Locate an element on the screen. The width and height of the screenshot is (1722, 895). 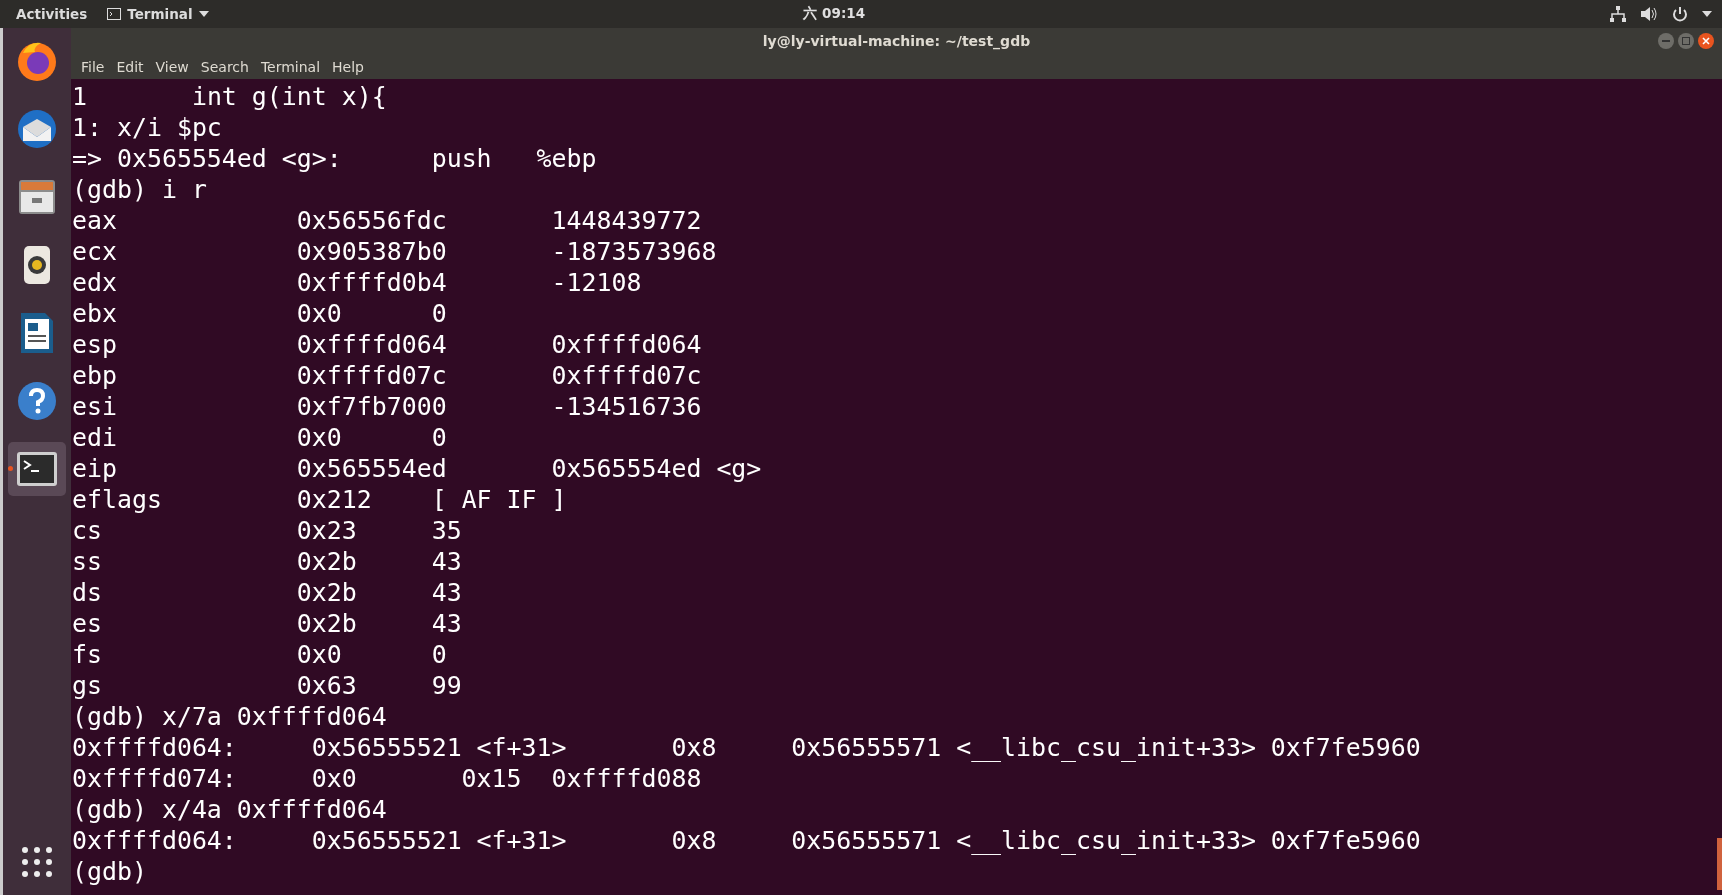
terminal-line: esp 0xffffd064 0xffffd064 is located at coordinates (387, 344).